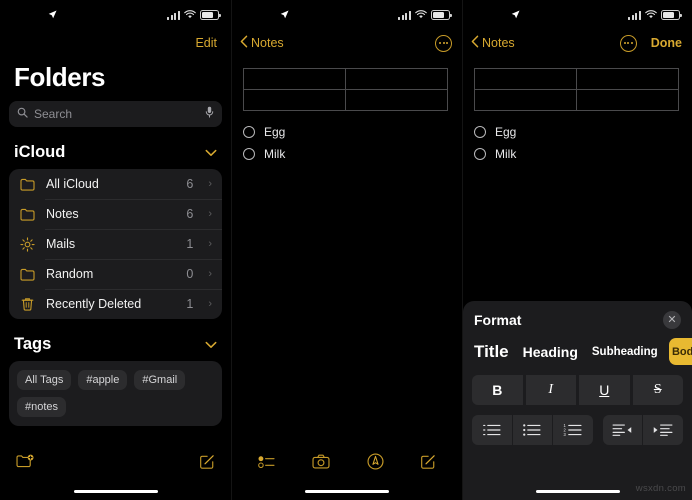 This screenshot has height=500, width=692. I want to click on style-option-heading: Heading, so click(550, 351).